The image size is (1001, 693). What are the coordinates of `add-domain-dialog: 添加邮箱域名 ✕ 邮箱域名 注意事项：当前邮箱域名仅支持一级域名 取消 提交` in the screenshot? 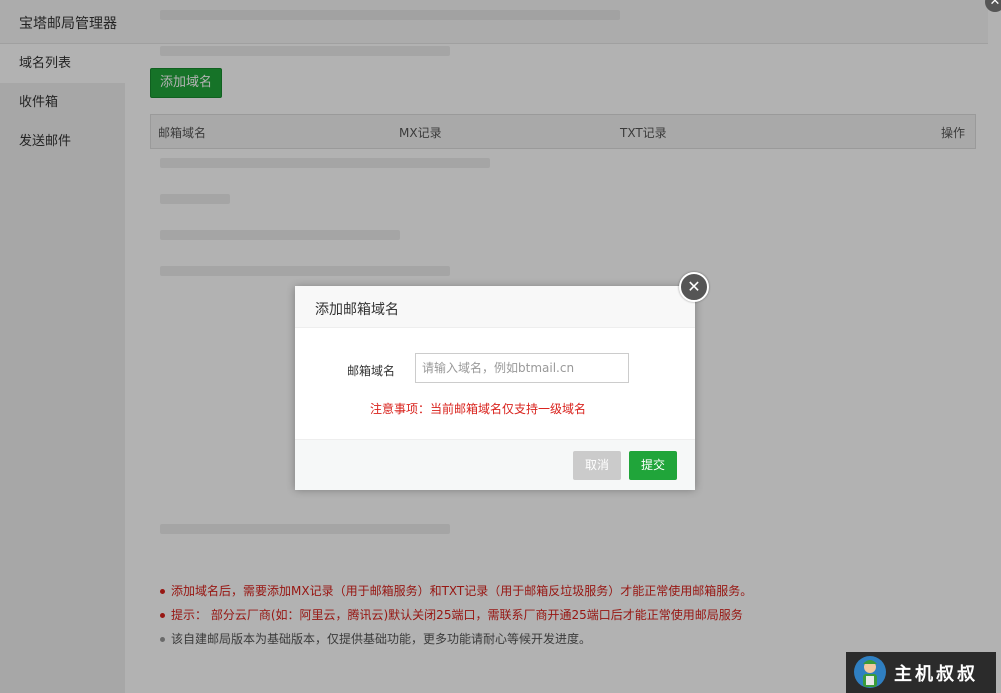 It's located at (502, 381).